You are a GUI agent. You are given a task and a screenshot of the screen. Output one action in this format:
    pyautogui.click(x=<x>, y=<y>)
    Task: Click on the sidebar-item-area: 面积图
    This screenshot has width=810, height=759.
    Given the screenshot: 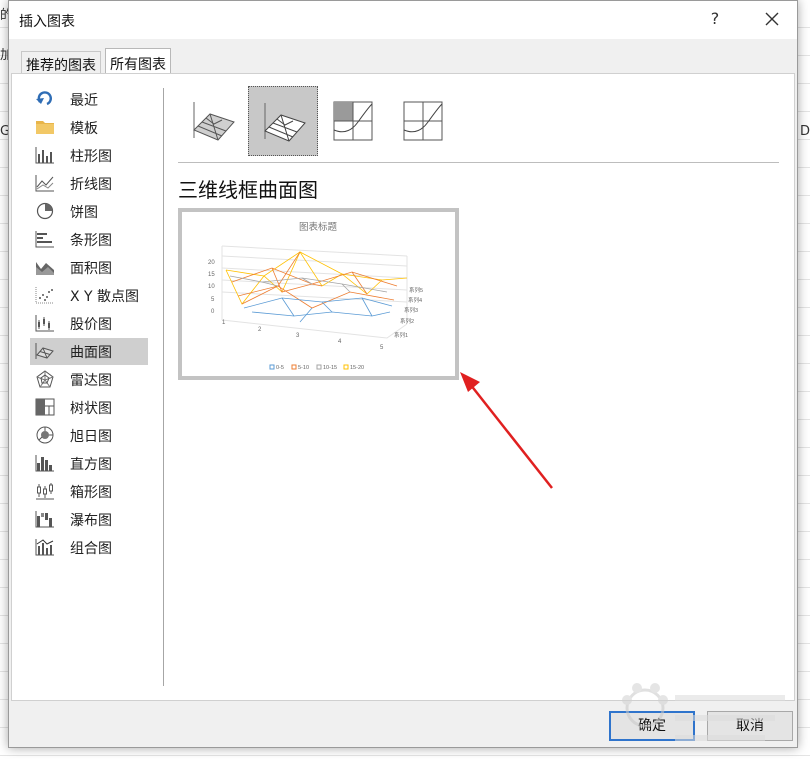 What is the action you would take?
    pyautogui.click(x=89, y=267)
    